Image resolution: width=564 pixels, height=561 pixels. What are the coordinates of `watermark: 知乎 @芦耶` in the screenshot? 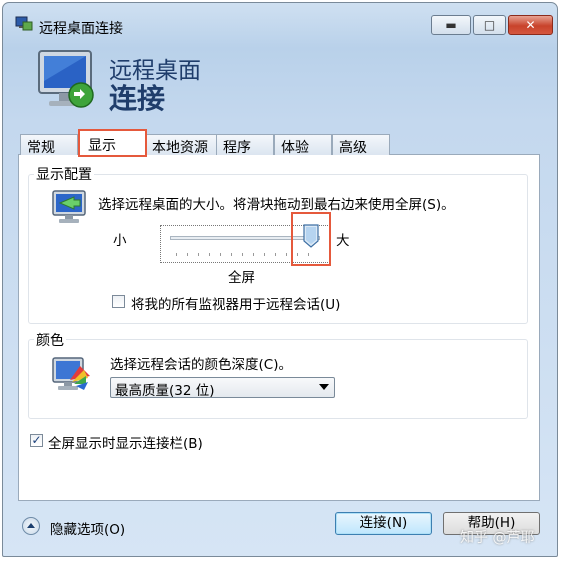 It's located at (497, 538).